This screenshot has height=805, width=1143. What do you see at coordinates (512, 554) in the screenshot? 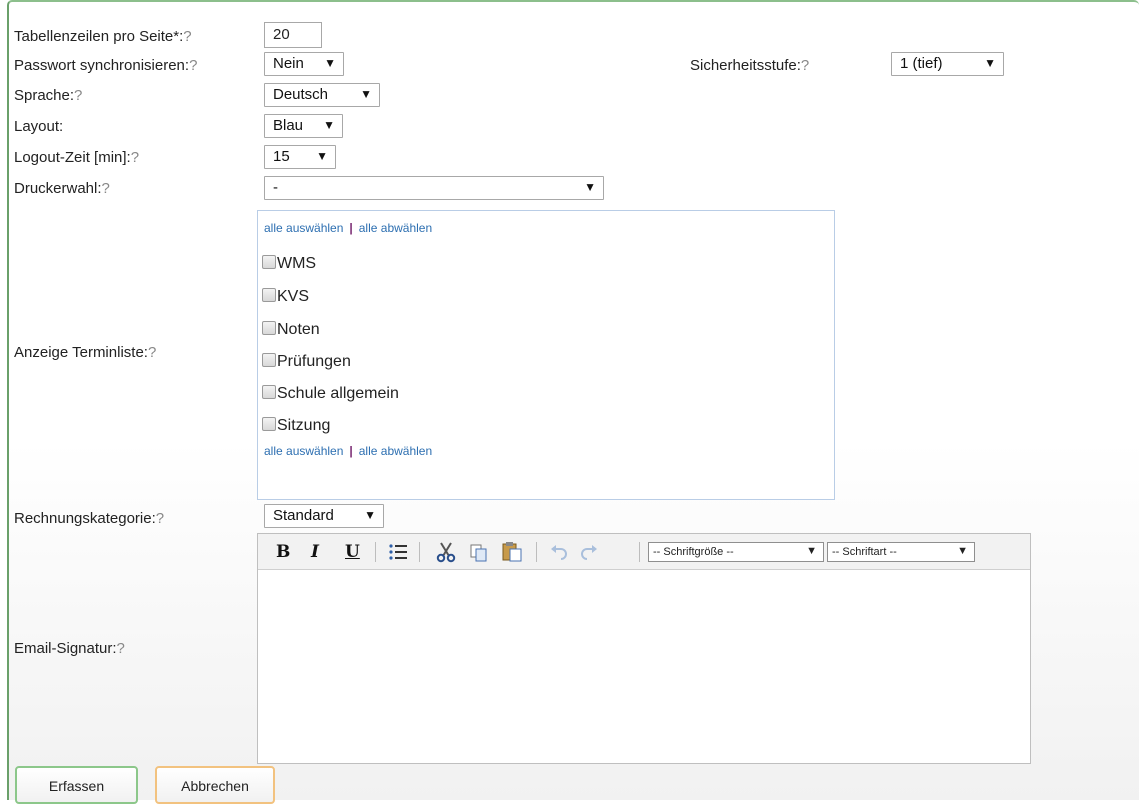
I see `paste-icon` at bounding box center [512, 554].